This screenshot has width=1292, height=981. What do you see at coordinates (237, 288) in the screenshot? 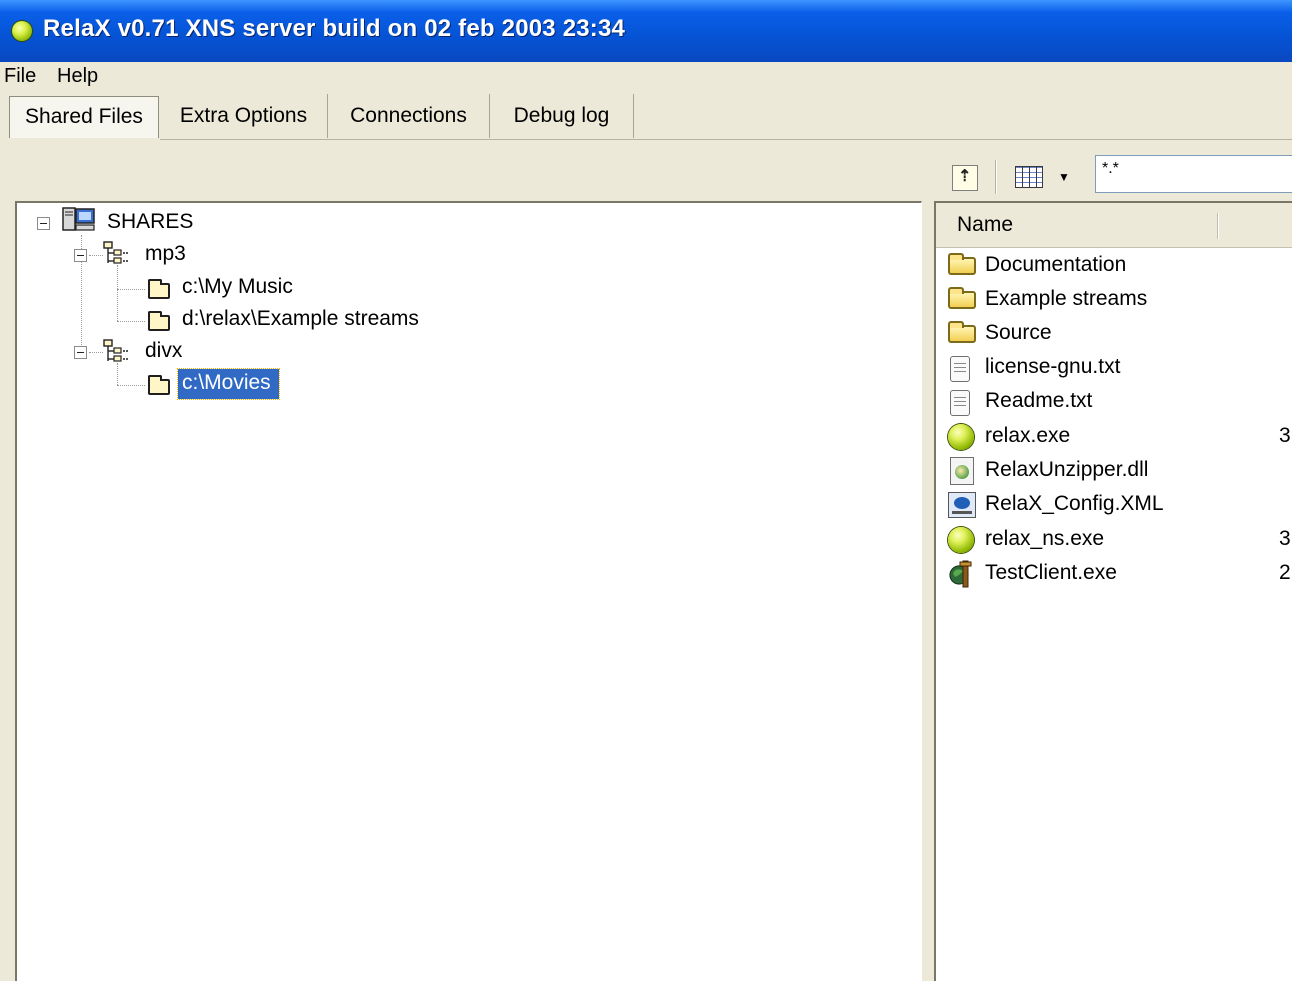
I see `tree-folder-my-music: c:\My Music` at bounding box center [237, 288].